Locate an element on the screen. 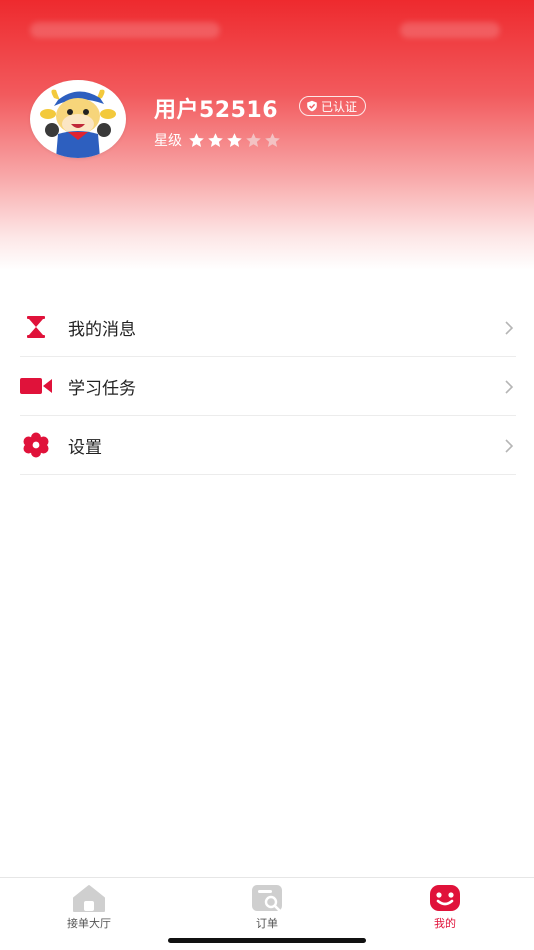  tab-order-hall: 接单大厅 is located at coordinates (89, 909).